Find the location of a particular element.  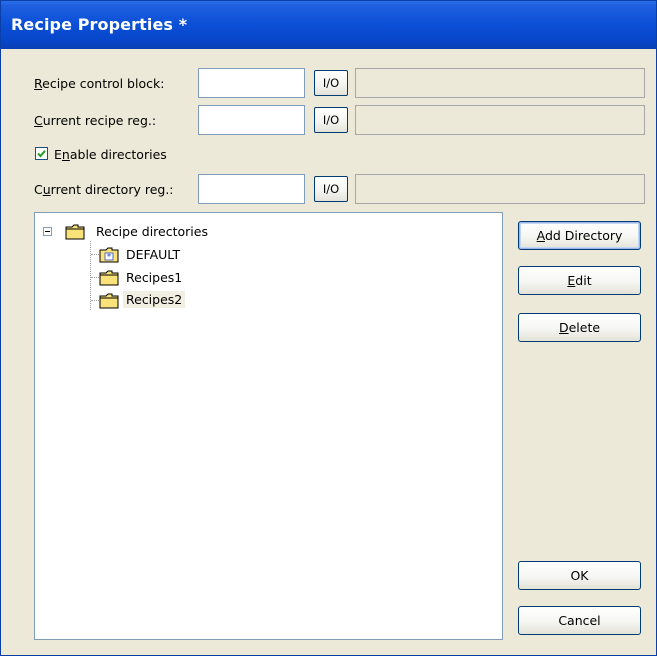

edit-button: Edit is located at coordinates (579, 280).